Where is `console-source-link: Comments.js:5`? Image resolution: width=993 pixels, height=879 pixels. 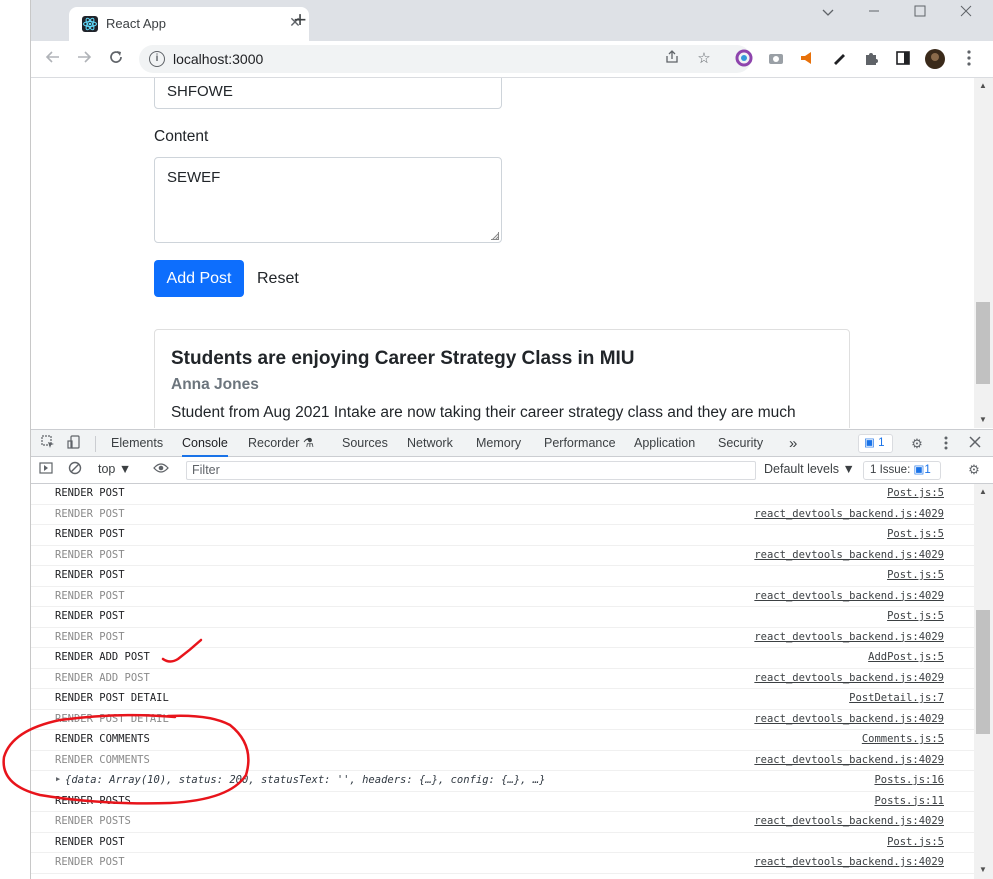
console-source-link: Comments.js:5 is located at coordinates (903, 739).